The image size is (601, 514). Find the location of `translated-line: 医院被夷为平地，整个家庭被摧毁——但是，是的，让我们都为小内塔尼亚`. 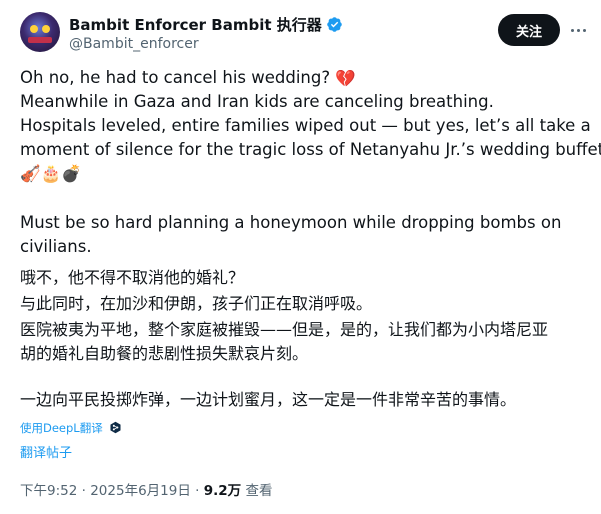

translated-line: 医院被夷为平地，整个家庭被摧毁——但是，是的，让我们都为小内塔尼亚 is located at coordinates (284, 329).